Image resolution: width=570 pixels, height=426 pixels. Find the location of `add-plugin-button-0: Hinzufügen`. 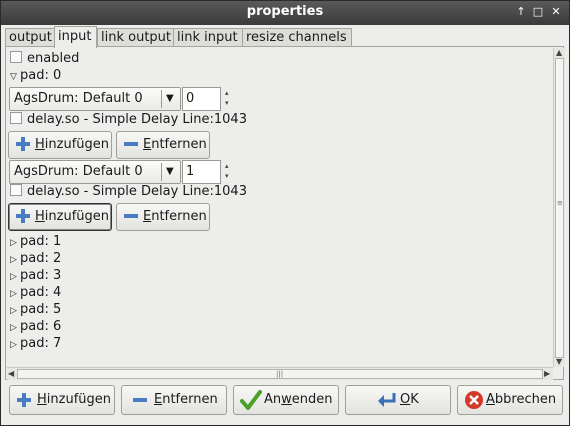

add-plugin-button-0: Hinzufügen is located at coordinates (60, 145).